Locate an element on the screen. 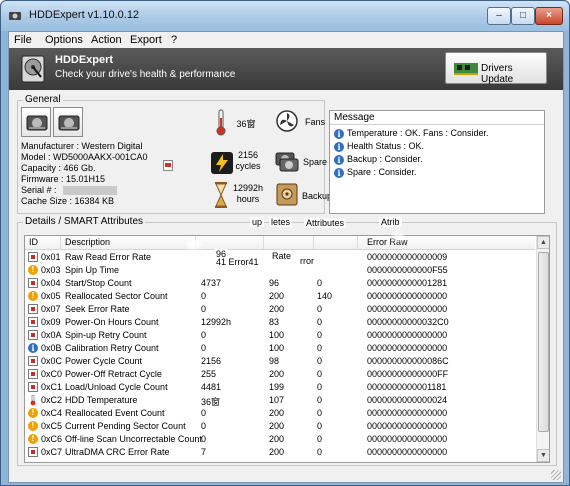 This screenshot has height=486, width=570. message-item: i Spare : Consider. is located at coordinates (375, 172).